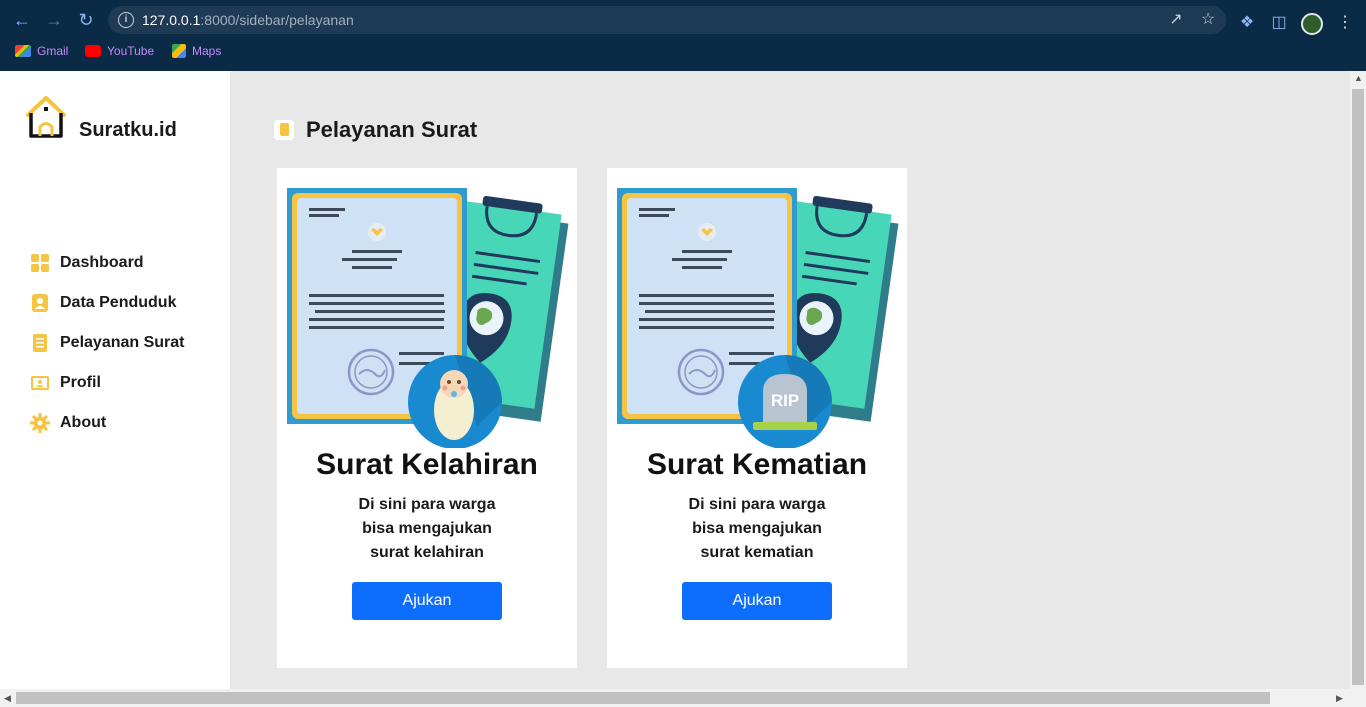 The height and width of the screenshot is (707, 1366). I want to click on extensions-icon: ❖, so click(1247, 23).